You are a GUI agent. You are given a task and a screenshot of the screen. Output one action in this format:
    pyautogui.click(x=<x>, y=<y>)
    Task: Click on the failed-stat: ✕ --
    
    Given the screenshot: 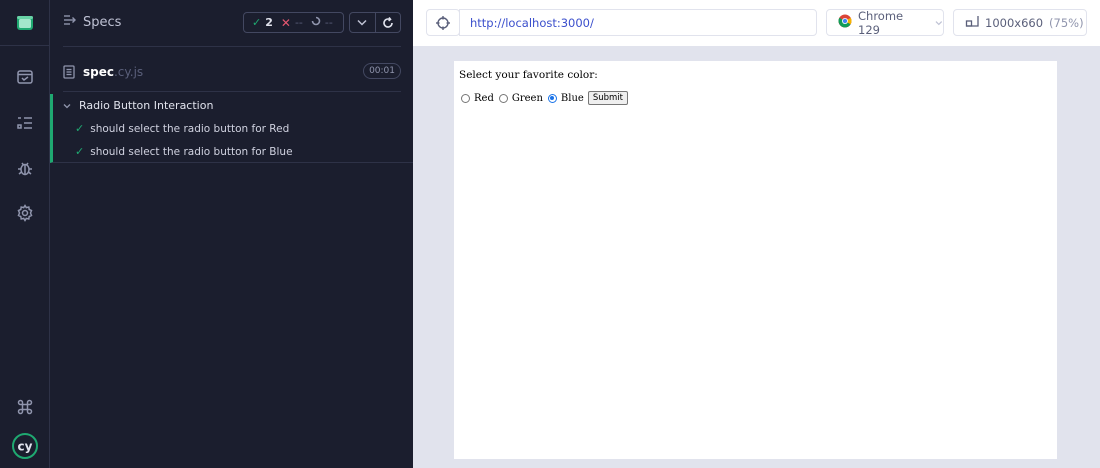 What is the action you would take?
    pyautogui.click(x=288, y=23)
    